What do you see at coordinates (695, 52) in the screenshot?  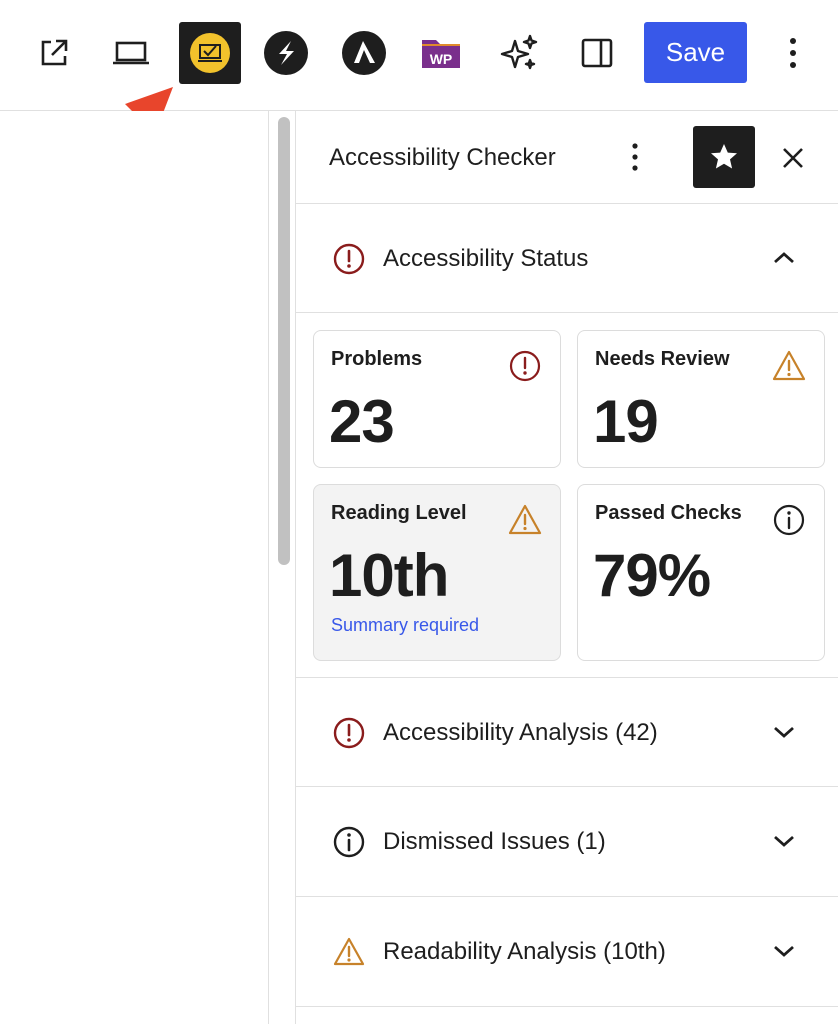 I see `save-button: Save` at bounding box center [695, 52].